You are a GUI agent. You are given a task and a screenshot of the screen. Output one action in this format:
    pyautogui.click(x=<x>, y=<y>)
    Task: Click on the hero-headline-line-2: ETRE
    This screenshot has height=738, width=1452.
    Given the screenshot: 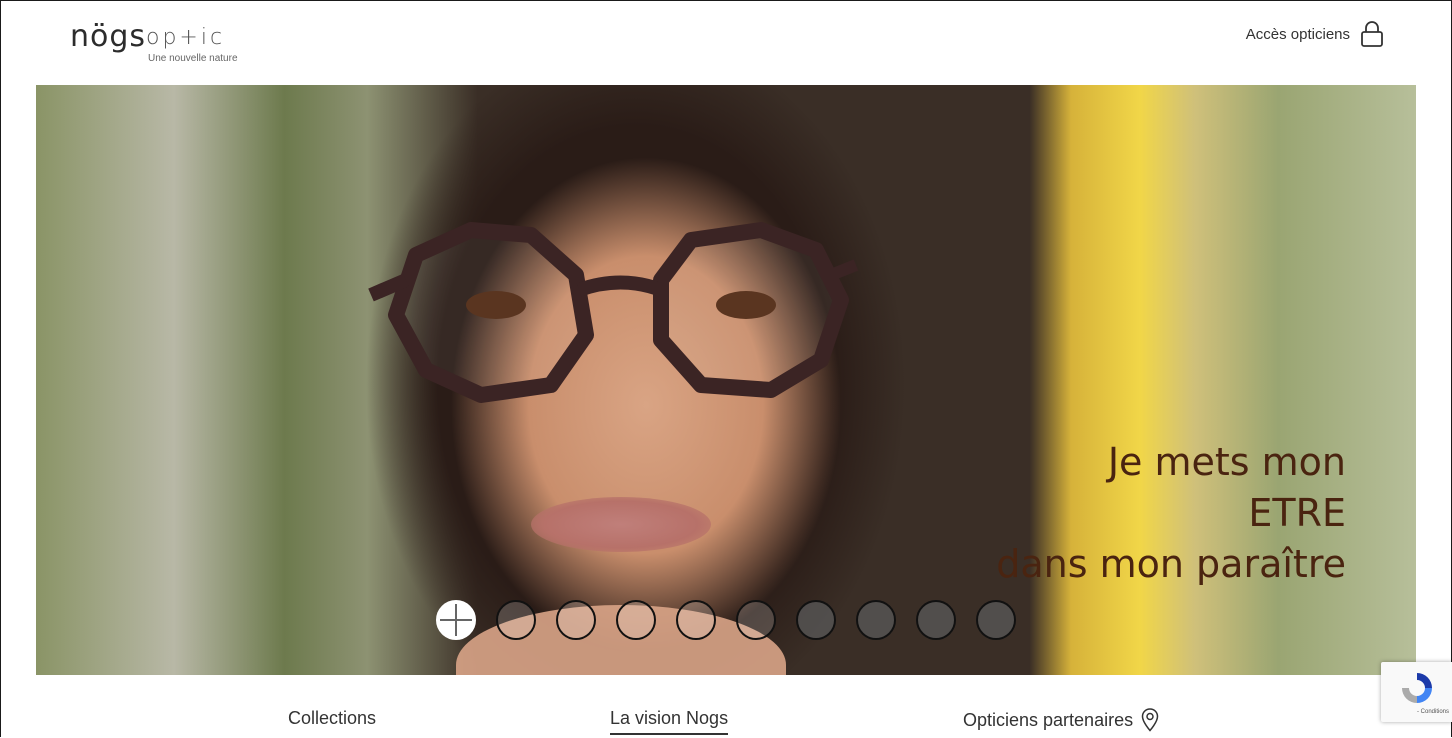 What is the action you would take?
    pyautogui.click(x=1297, y=513)
    